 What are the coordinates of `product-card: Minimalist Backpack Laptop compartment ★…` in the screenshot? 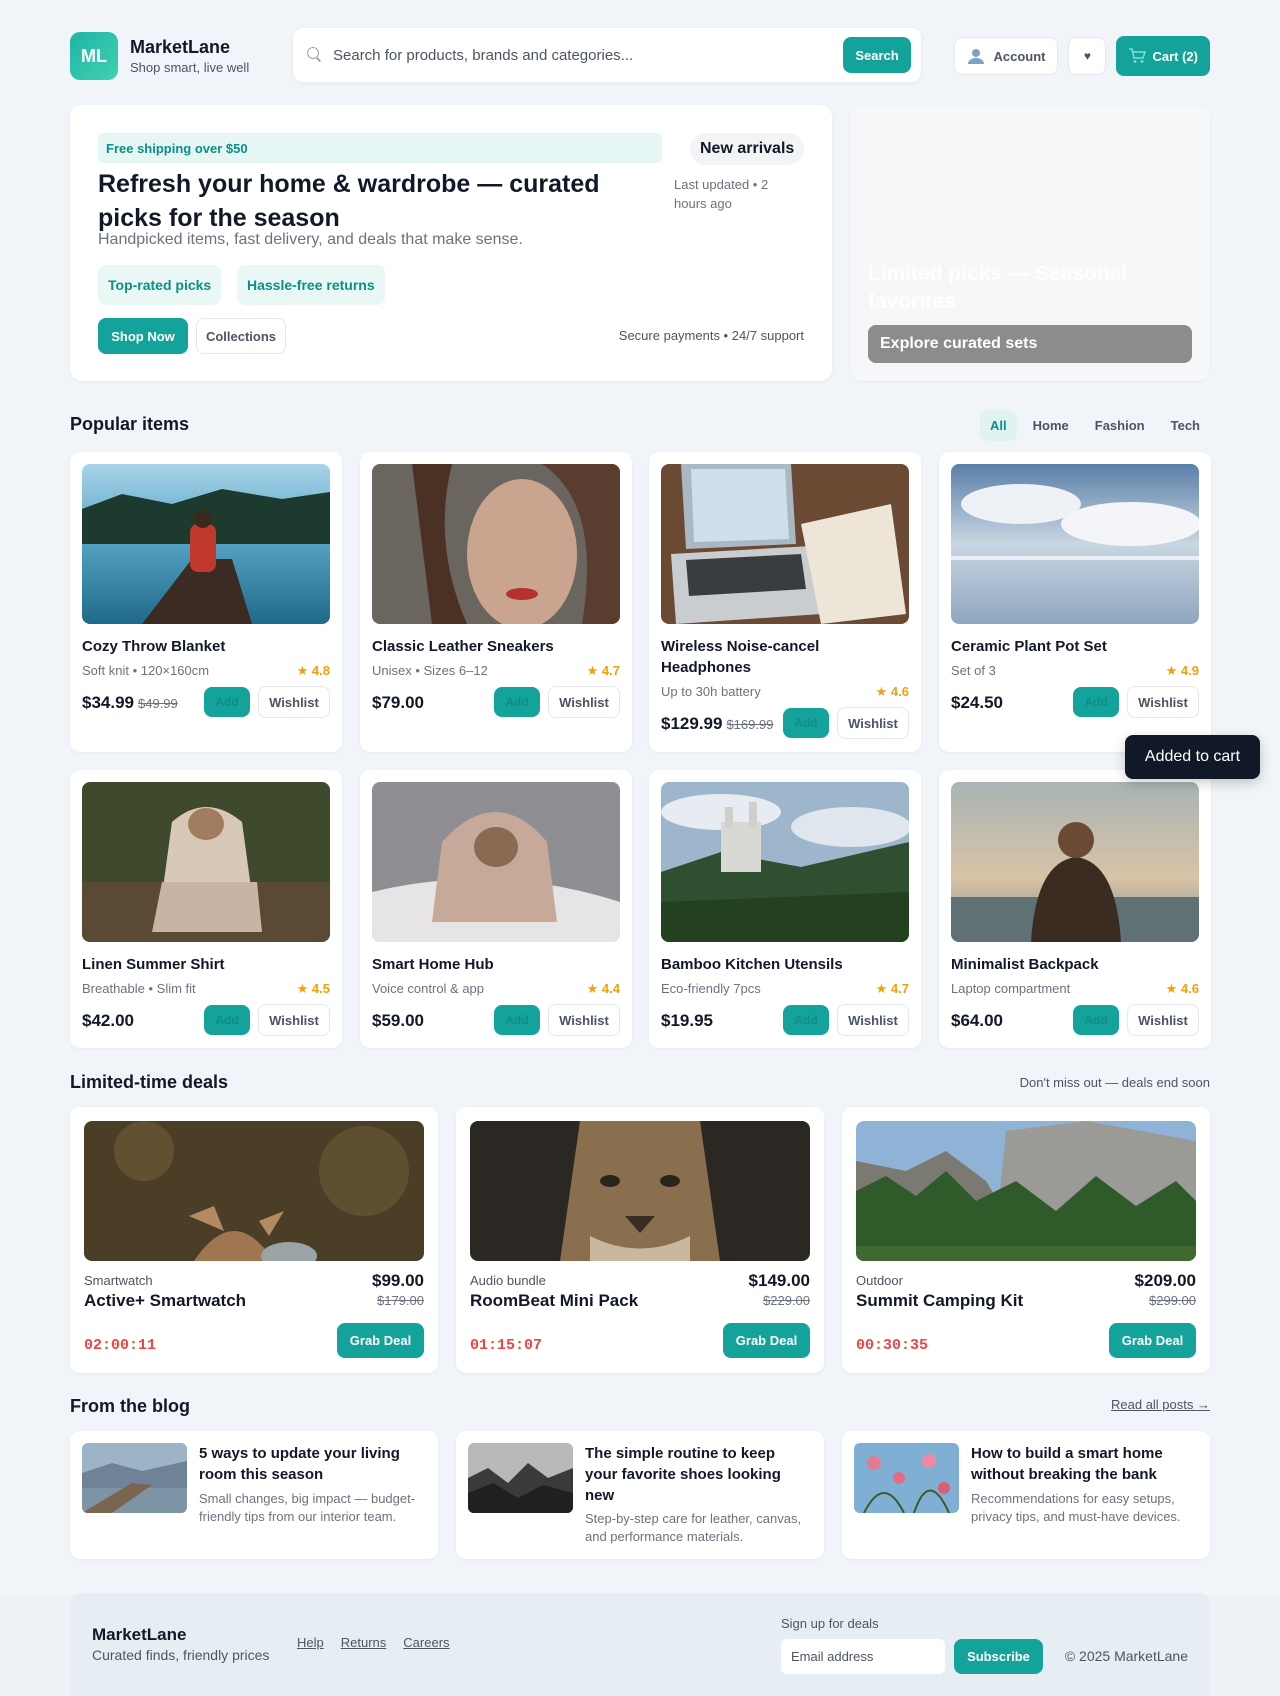 It's located at (1075, 909).